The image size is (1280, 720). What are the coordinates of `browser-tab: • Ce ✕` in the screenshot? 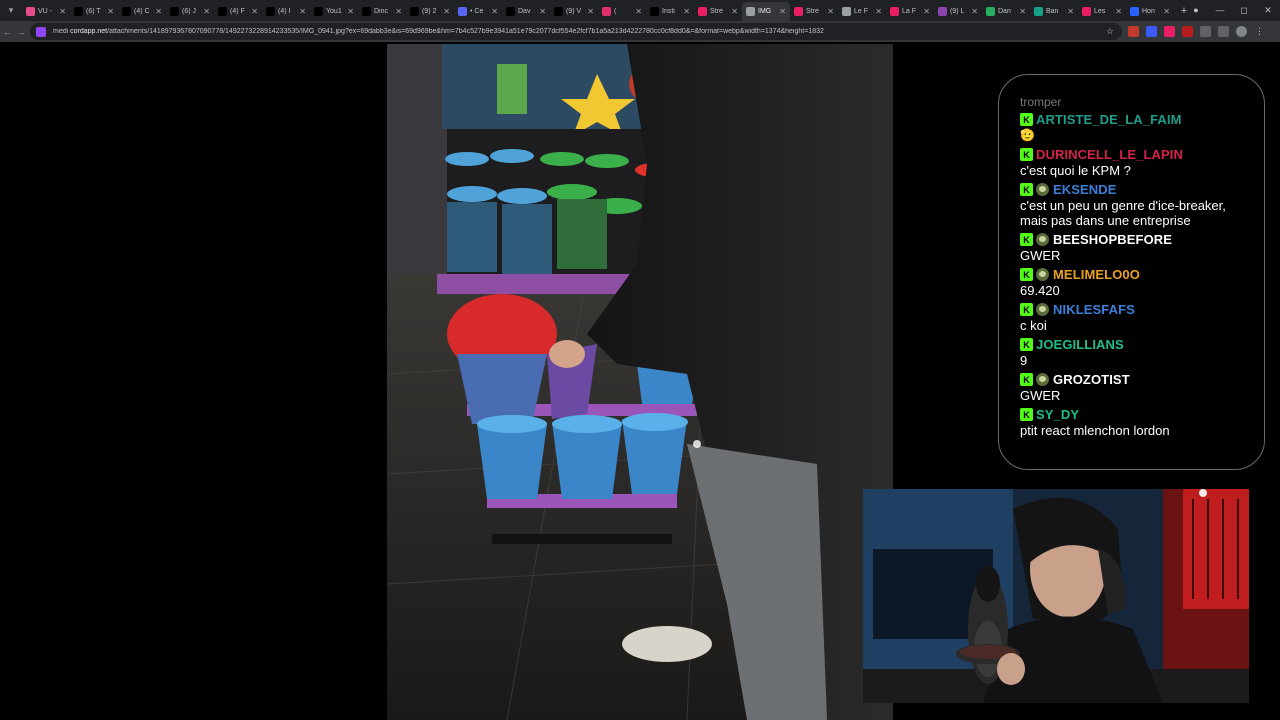 It's located at (478, 11).